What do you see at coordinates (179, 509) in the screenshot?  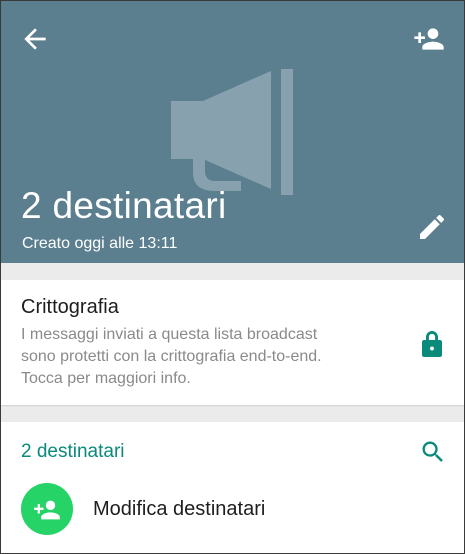 I see `modify-recipients-label: Modifica destinatari` at bounding box center [179, 509].